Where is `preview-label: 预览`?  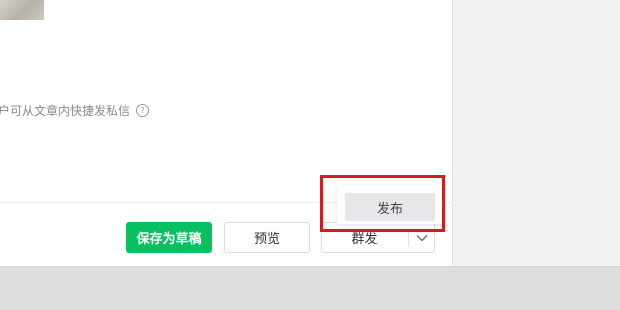
preview-label: 预览 is located at coordinates (266, 239).